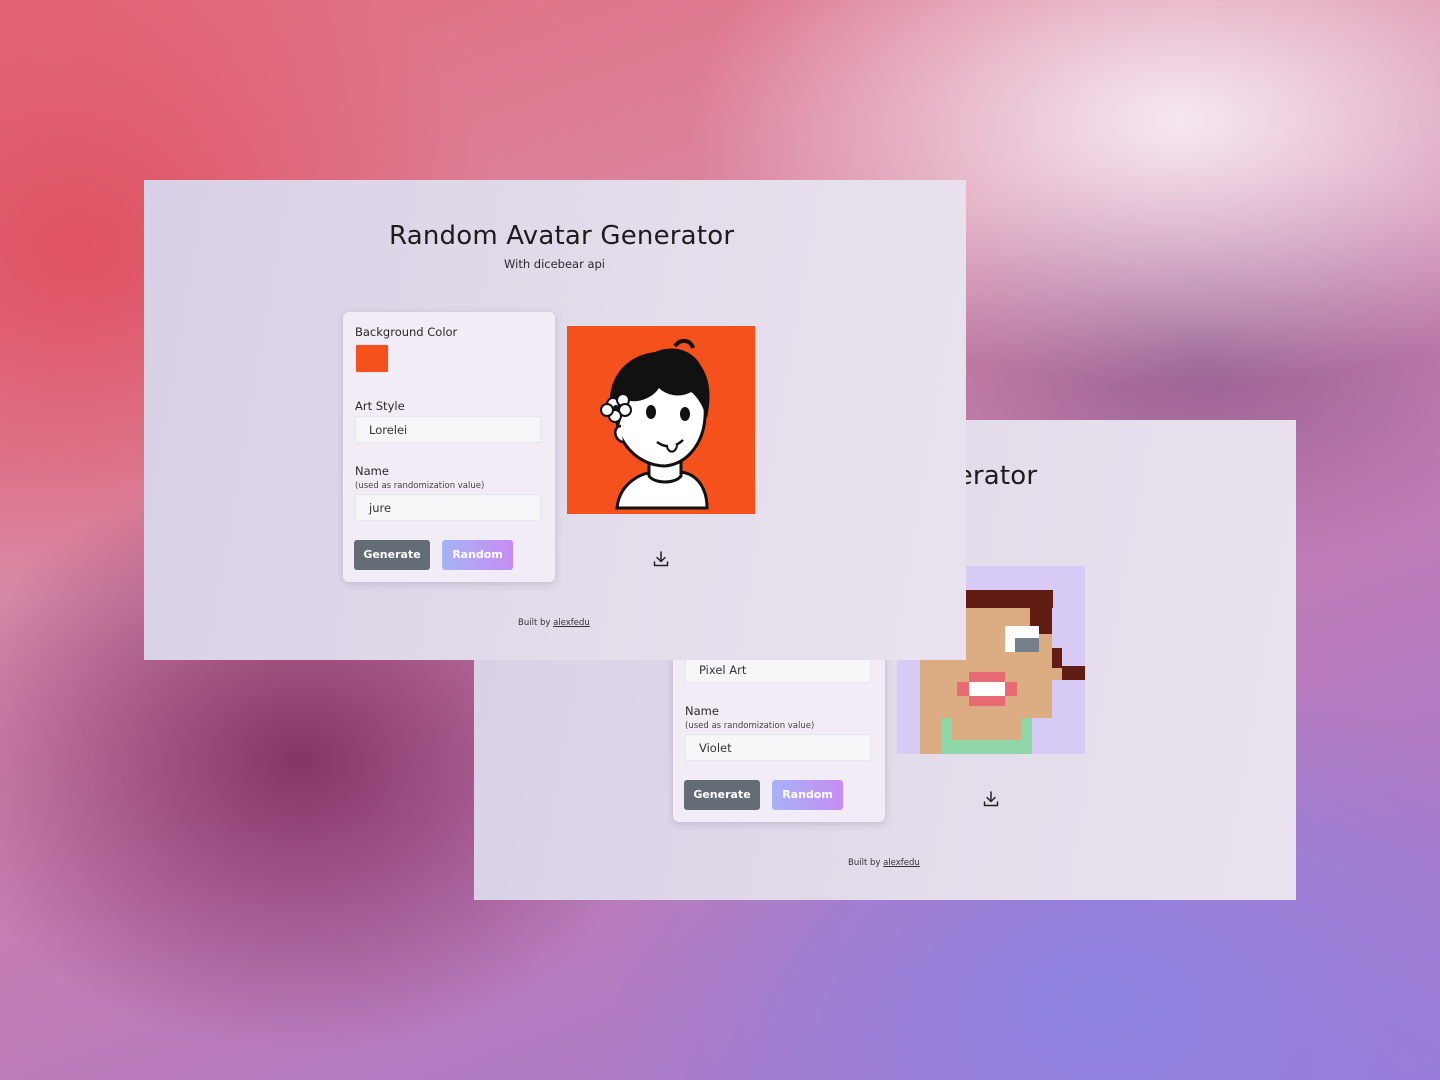 Image resolution: width=1440 pixels, height=1080 pixels. What do you see at coordinates (448, 429) in the screenshot?
I see `art-style-select: Lorelei` at bounding box center [448, 429].